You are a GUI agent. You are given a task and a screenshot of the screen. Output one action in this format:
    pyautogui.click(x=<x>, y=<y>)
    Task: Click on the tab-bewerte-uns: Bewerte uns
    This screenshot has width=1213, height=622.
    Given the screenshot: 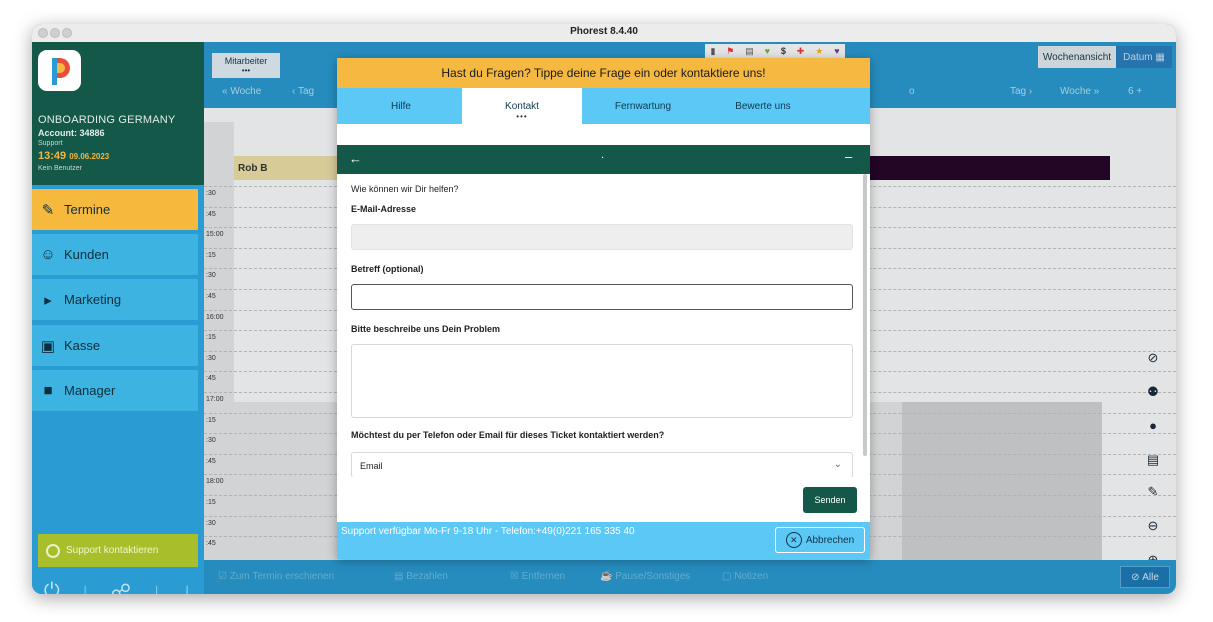 What is the action you would take?
    pyautogui.click(x=763, y=106)
    